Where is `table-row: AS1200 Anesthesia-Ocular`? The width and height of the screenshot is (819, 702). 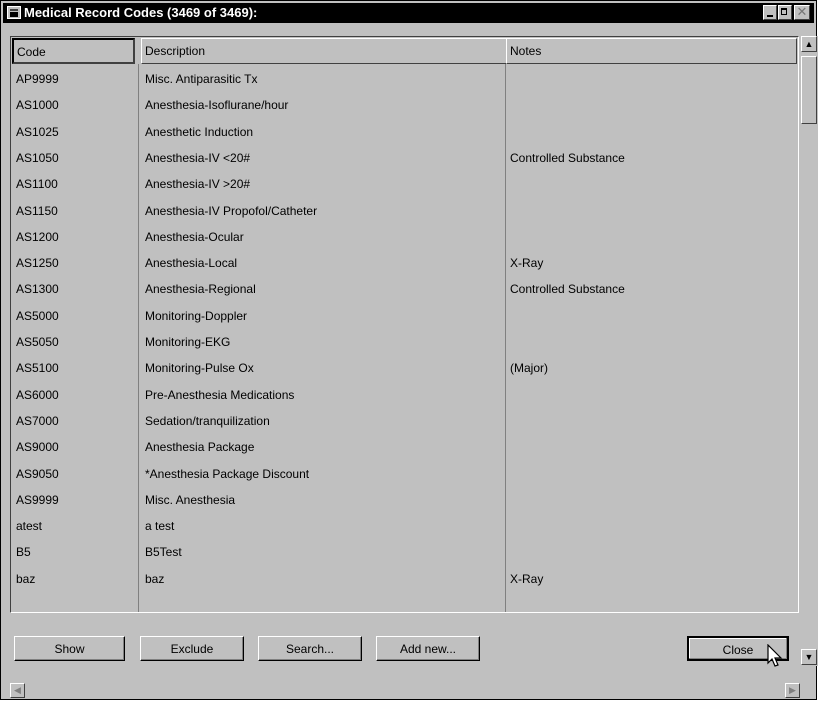
table-row: AS1200 Anesthesia-Ocular is located at coordinates (404, 237).